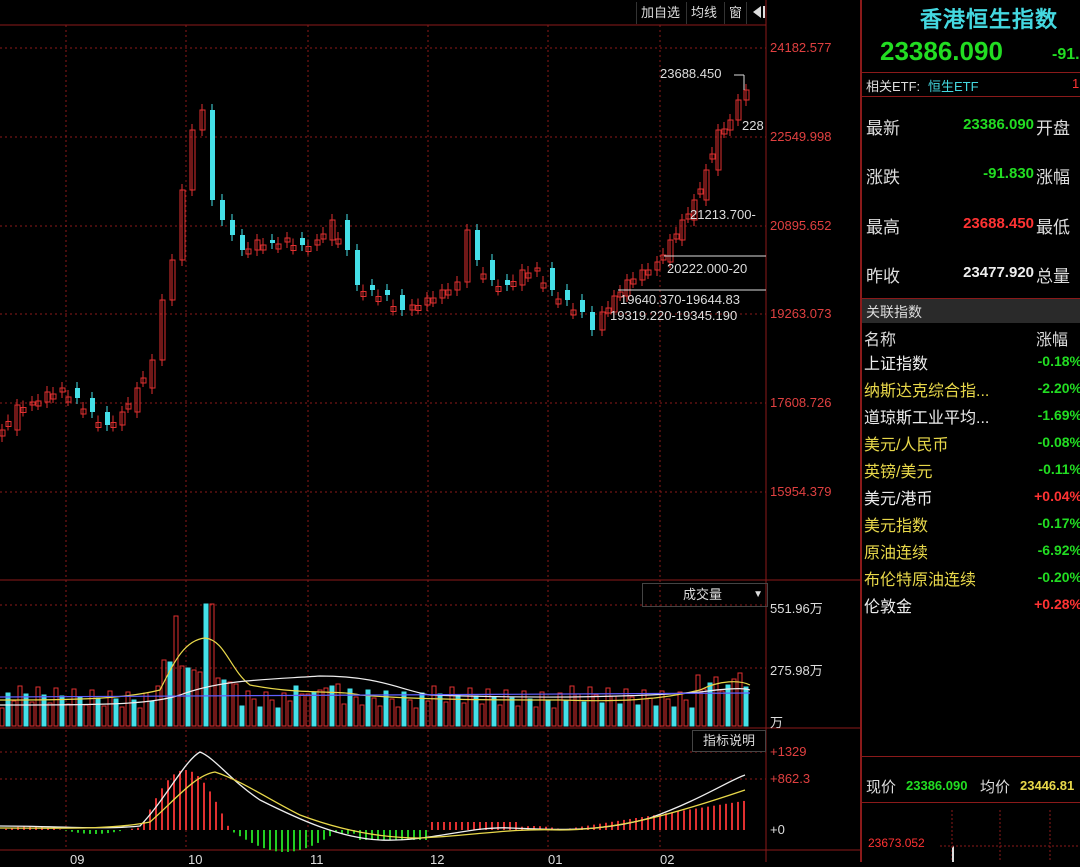 The height and width of the screenshot is (867, 1080). I want to click on high-annotation: 23688.450, so click(691, 73).